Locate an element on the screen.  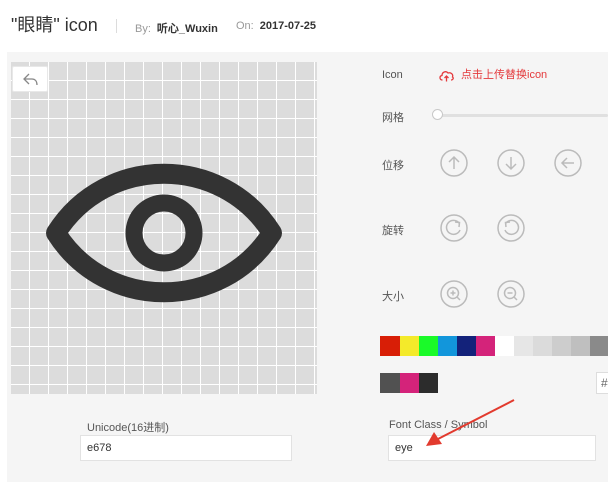
author-meta: By: 听心_Wuxin is located at coordinates (176, 28).